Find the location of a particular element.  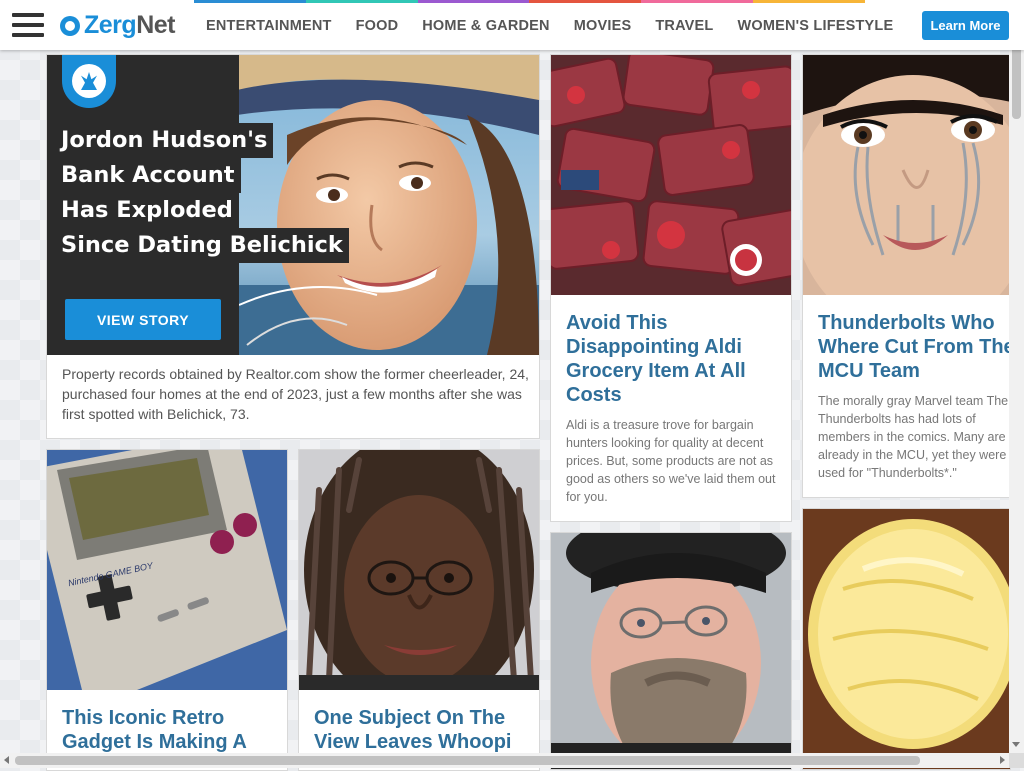

featured-headline-line: Has Exploded is located at coordinates (147, 210).